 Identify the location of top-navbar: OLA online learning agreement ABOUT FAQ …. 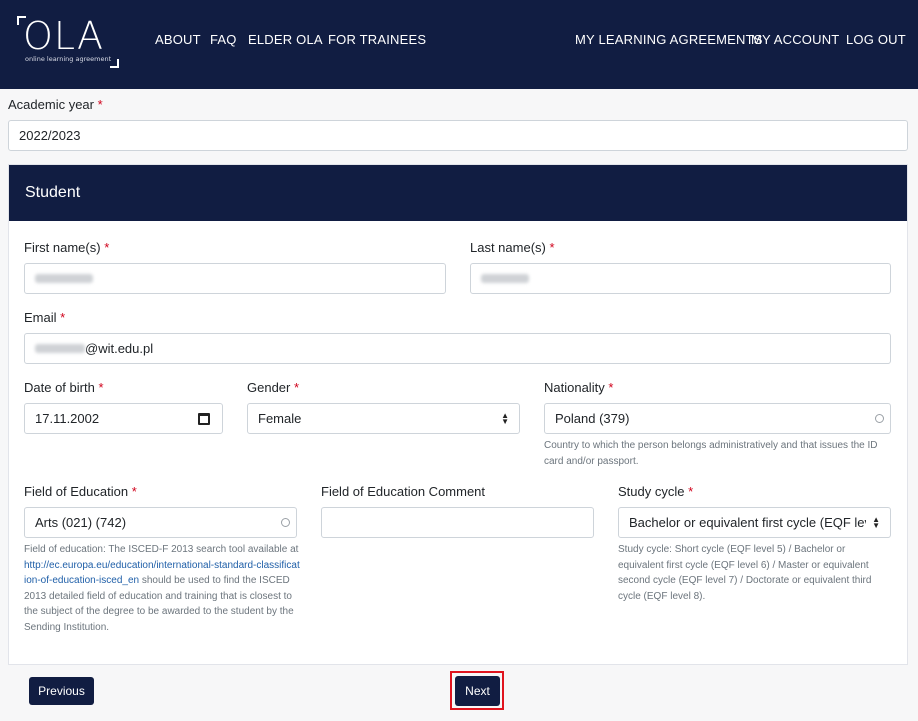
(459, 44).